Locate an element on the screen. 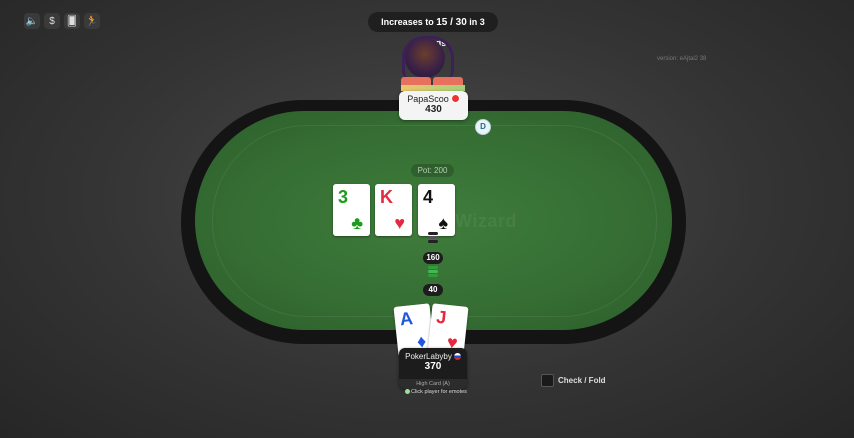 This screenshot has width=854, height=438. leave-icon: 🏃 is located at coordinates (92, 21).